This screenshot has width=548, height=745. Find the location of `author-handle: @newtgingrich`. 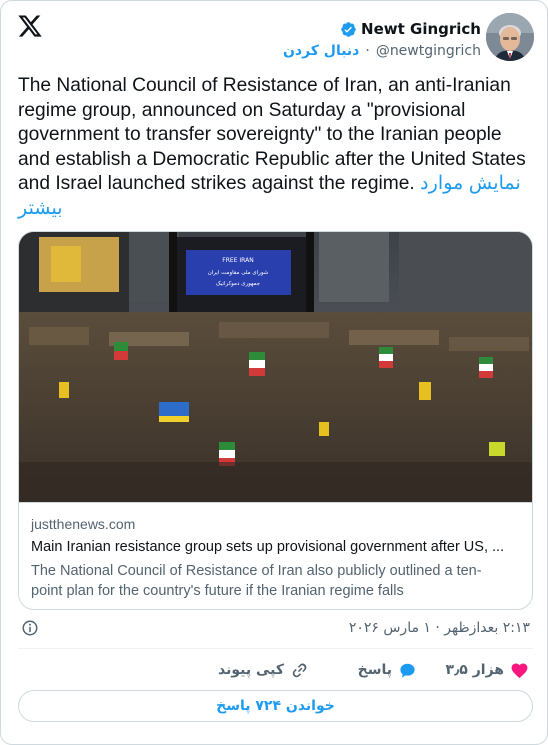

author-handle: @newtgingrich is located at coordinates (428, 51).